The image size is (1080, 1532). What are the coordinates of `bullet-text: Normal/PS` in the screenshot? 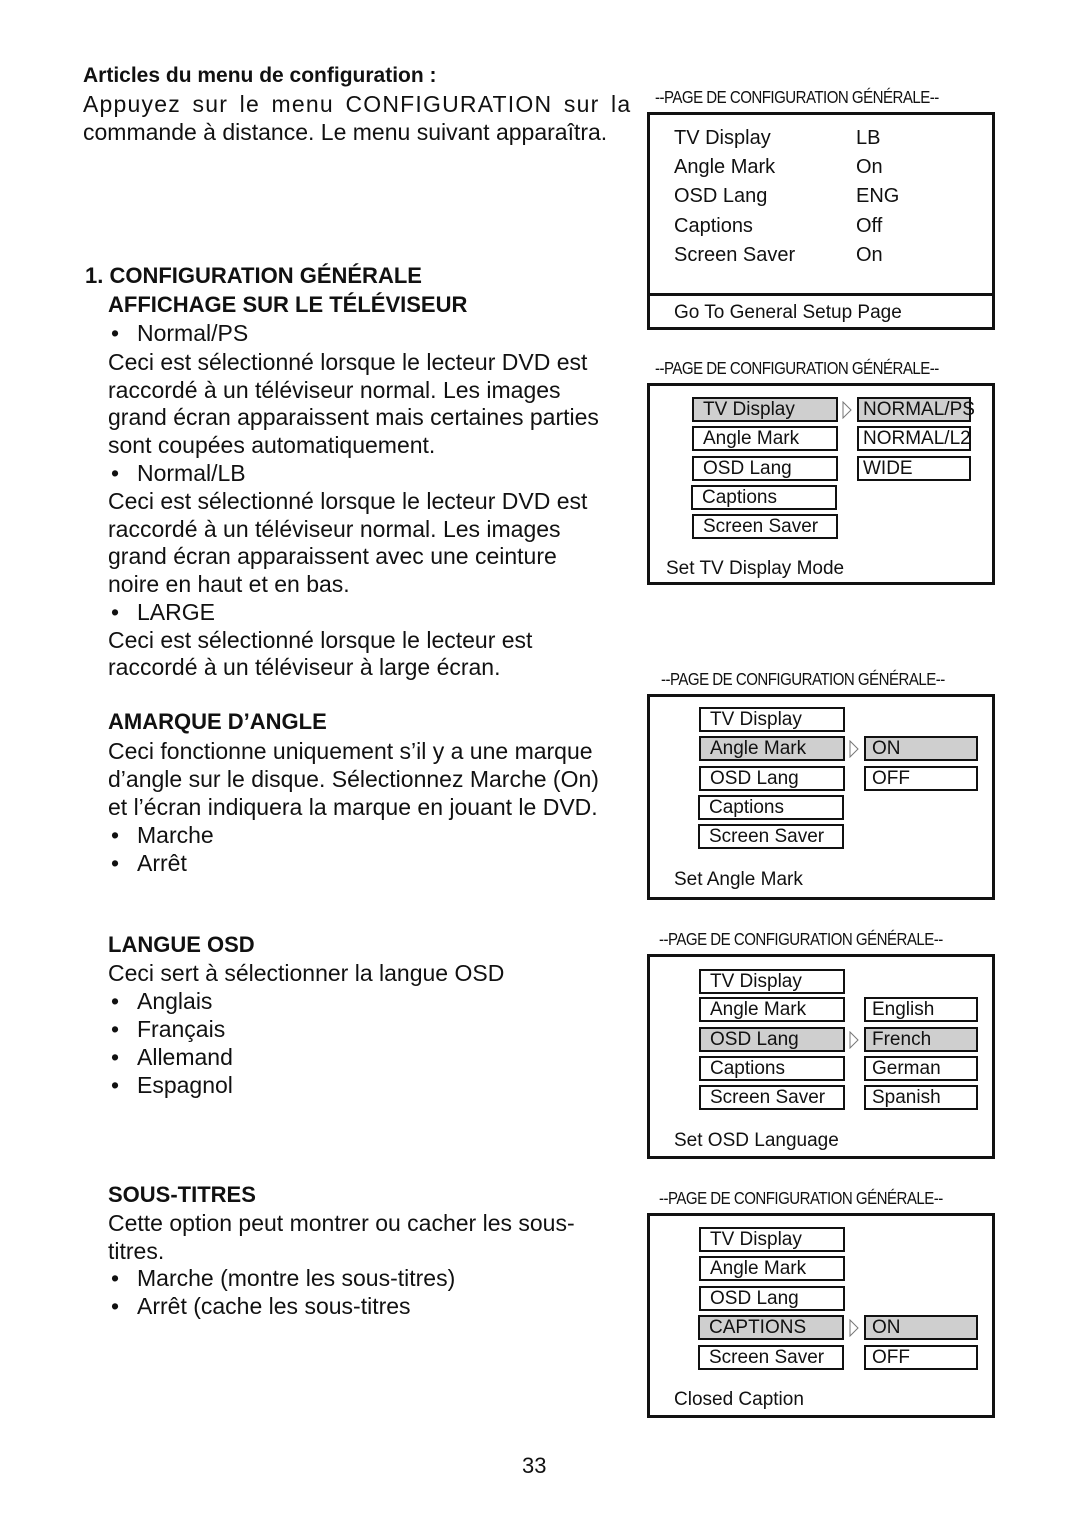 It's located at (193, 333).